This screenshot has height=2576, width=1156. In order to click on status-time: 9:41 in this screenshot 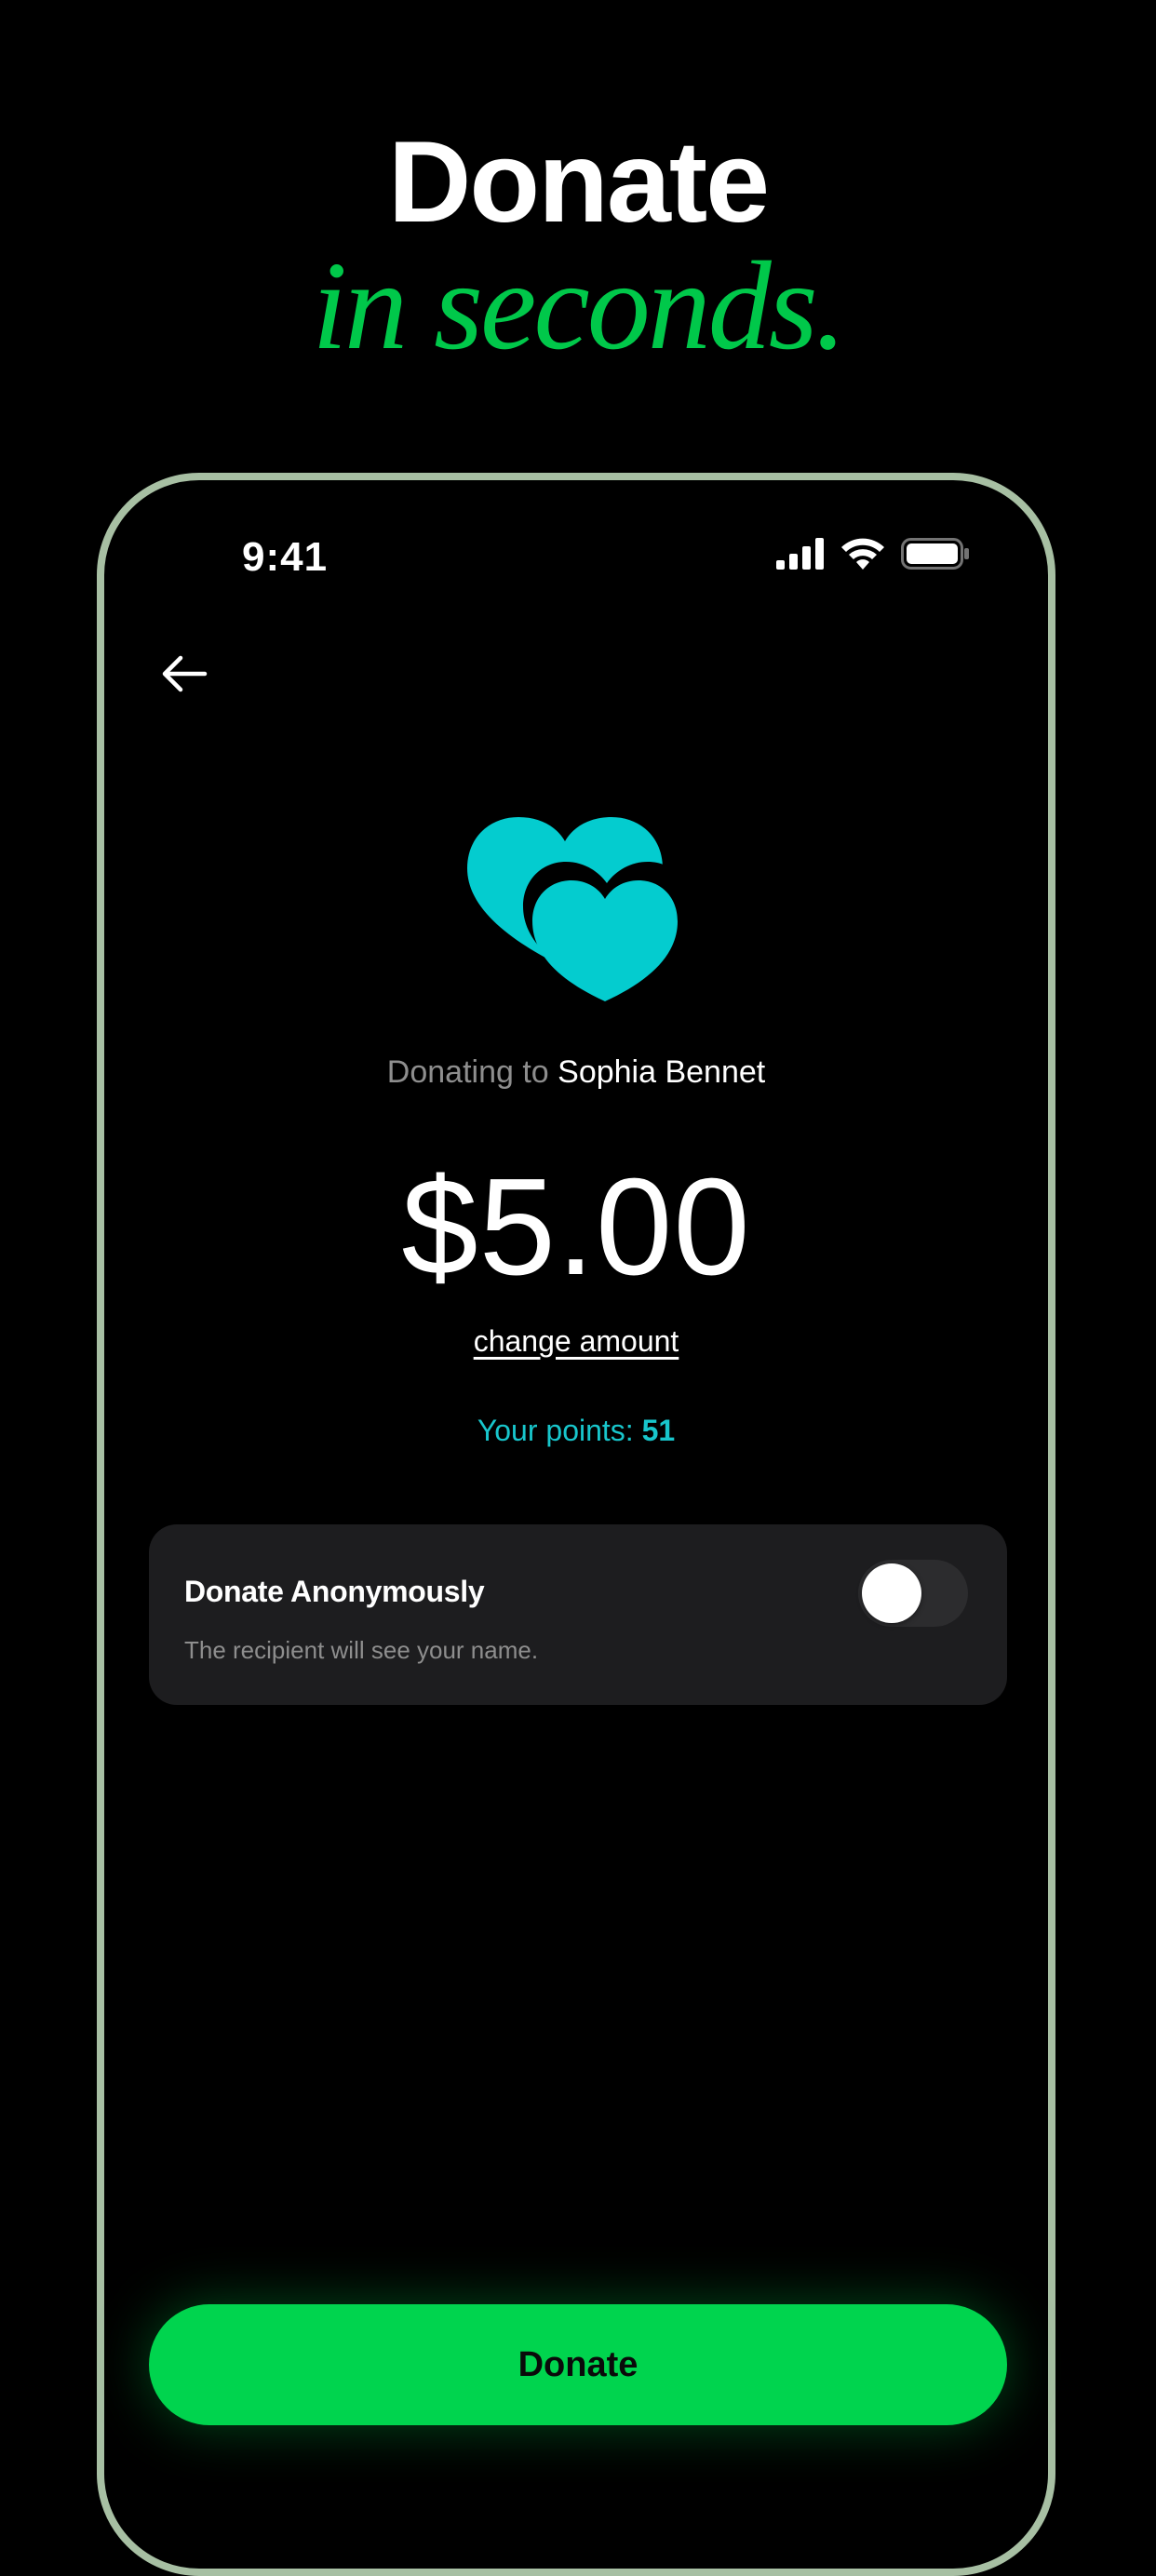, I will do `click(285, 557)`.